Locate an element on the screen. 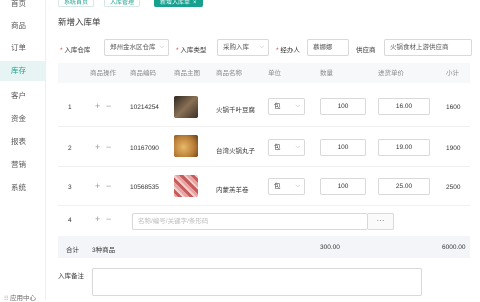 The width and height of the screenshot is (480, 302). tab-label: 新增入库单 is located at coordinates (175, 3).